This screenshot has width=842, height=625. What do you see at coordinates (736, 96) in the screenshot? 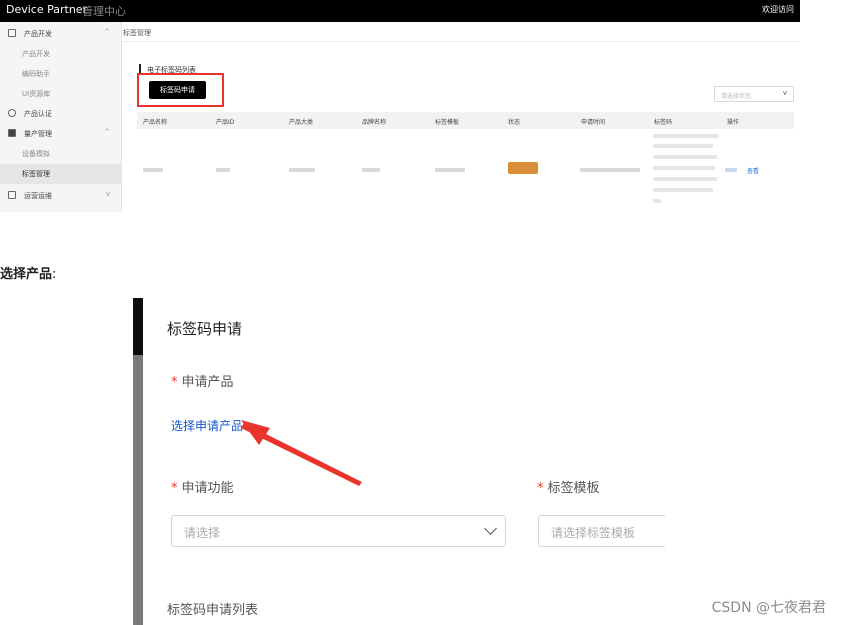
I see `filter-placeholder: 请选择状态` at bounding box center [736, 96].